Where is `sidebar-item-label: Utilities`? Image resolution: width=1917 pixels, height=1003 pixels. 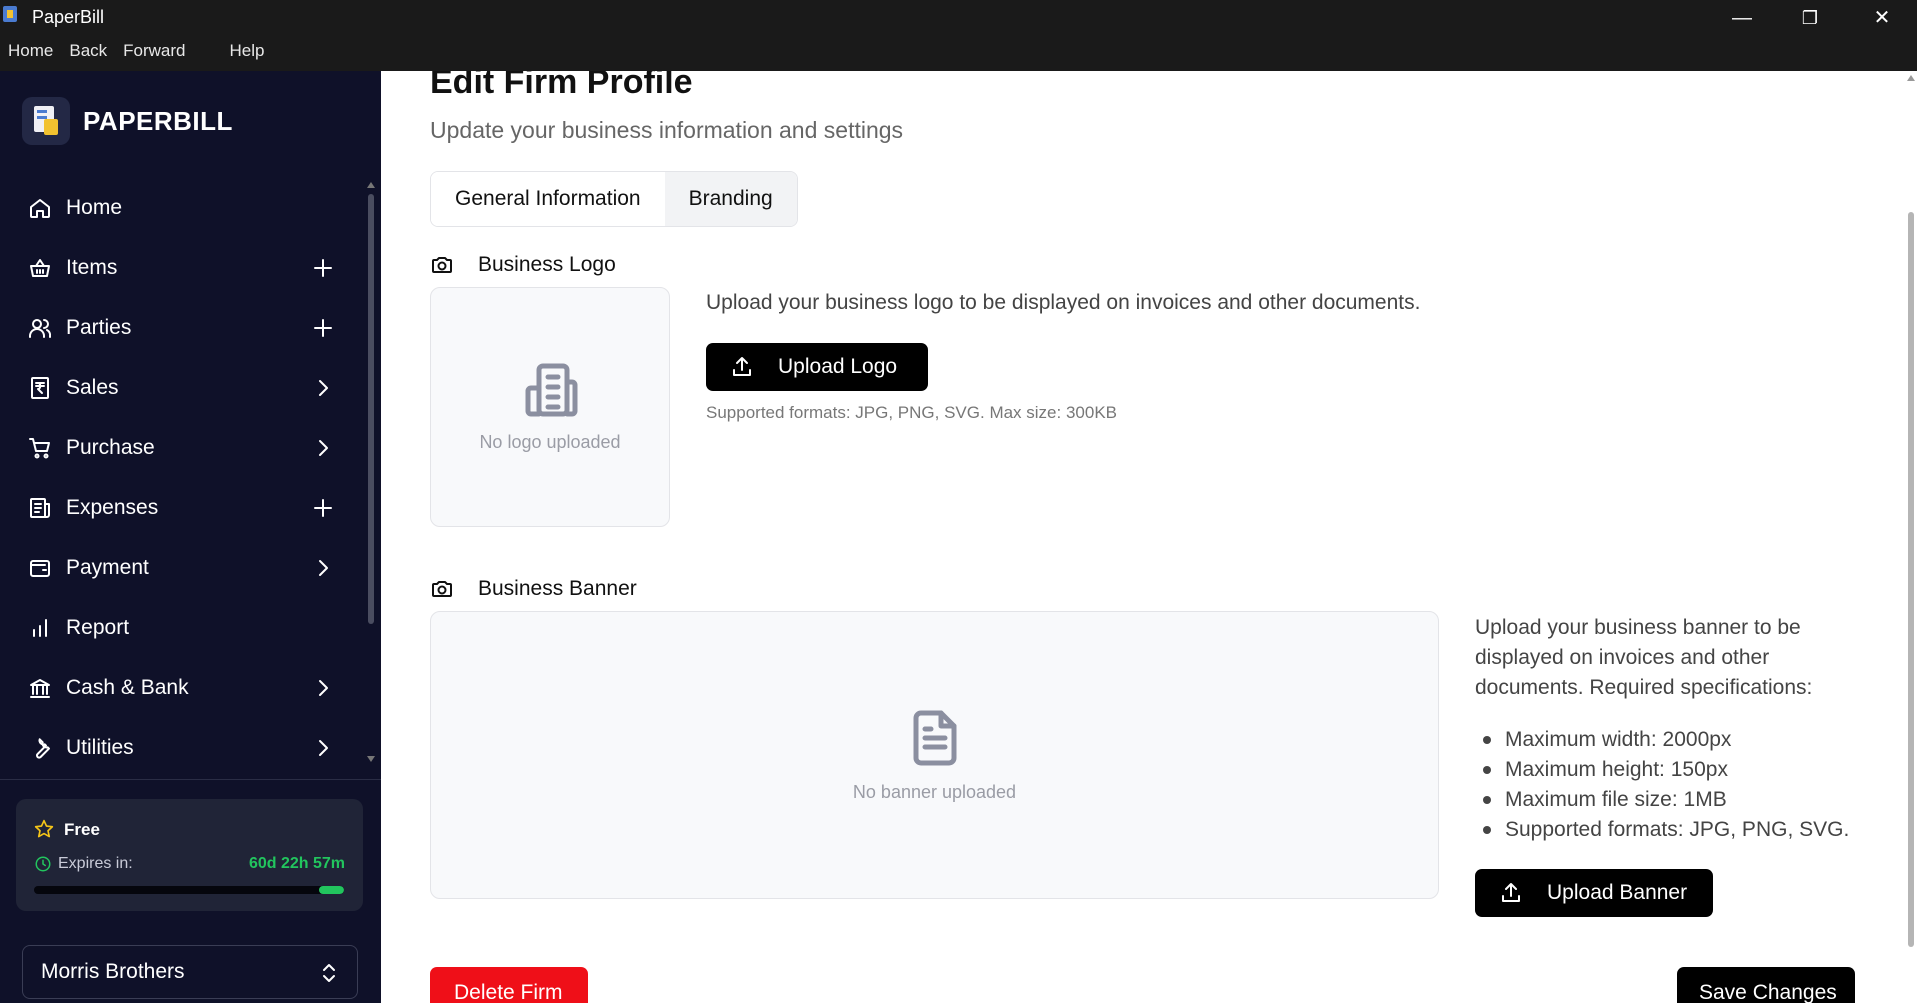 sidebar-item-label: Utilities is located at coordinates (100, 747).